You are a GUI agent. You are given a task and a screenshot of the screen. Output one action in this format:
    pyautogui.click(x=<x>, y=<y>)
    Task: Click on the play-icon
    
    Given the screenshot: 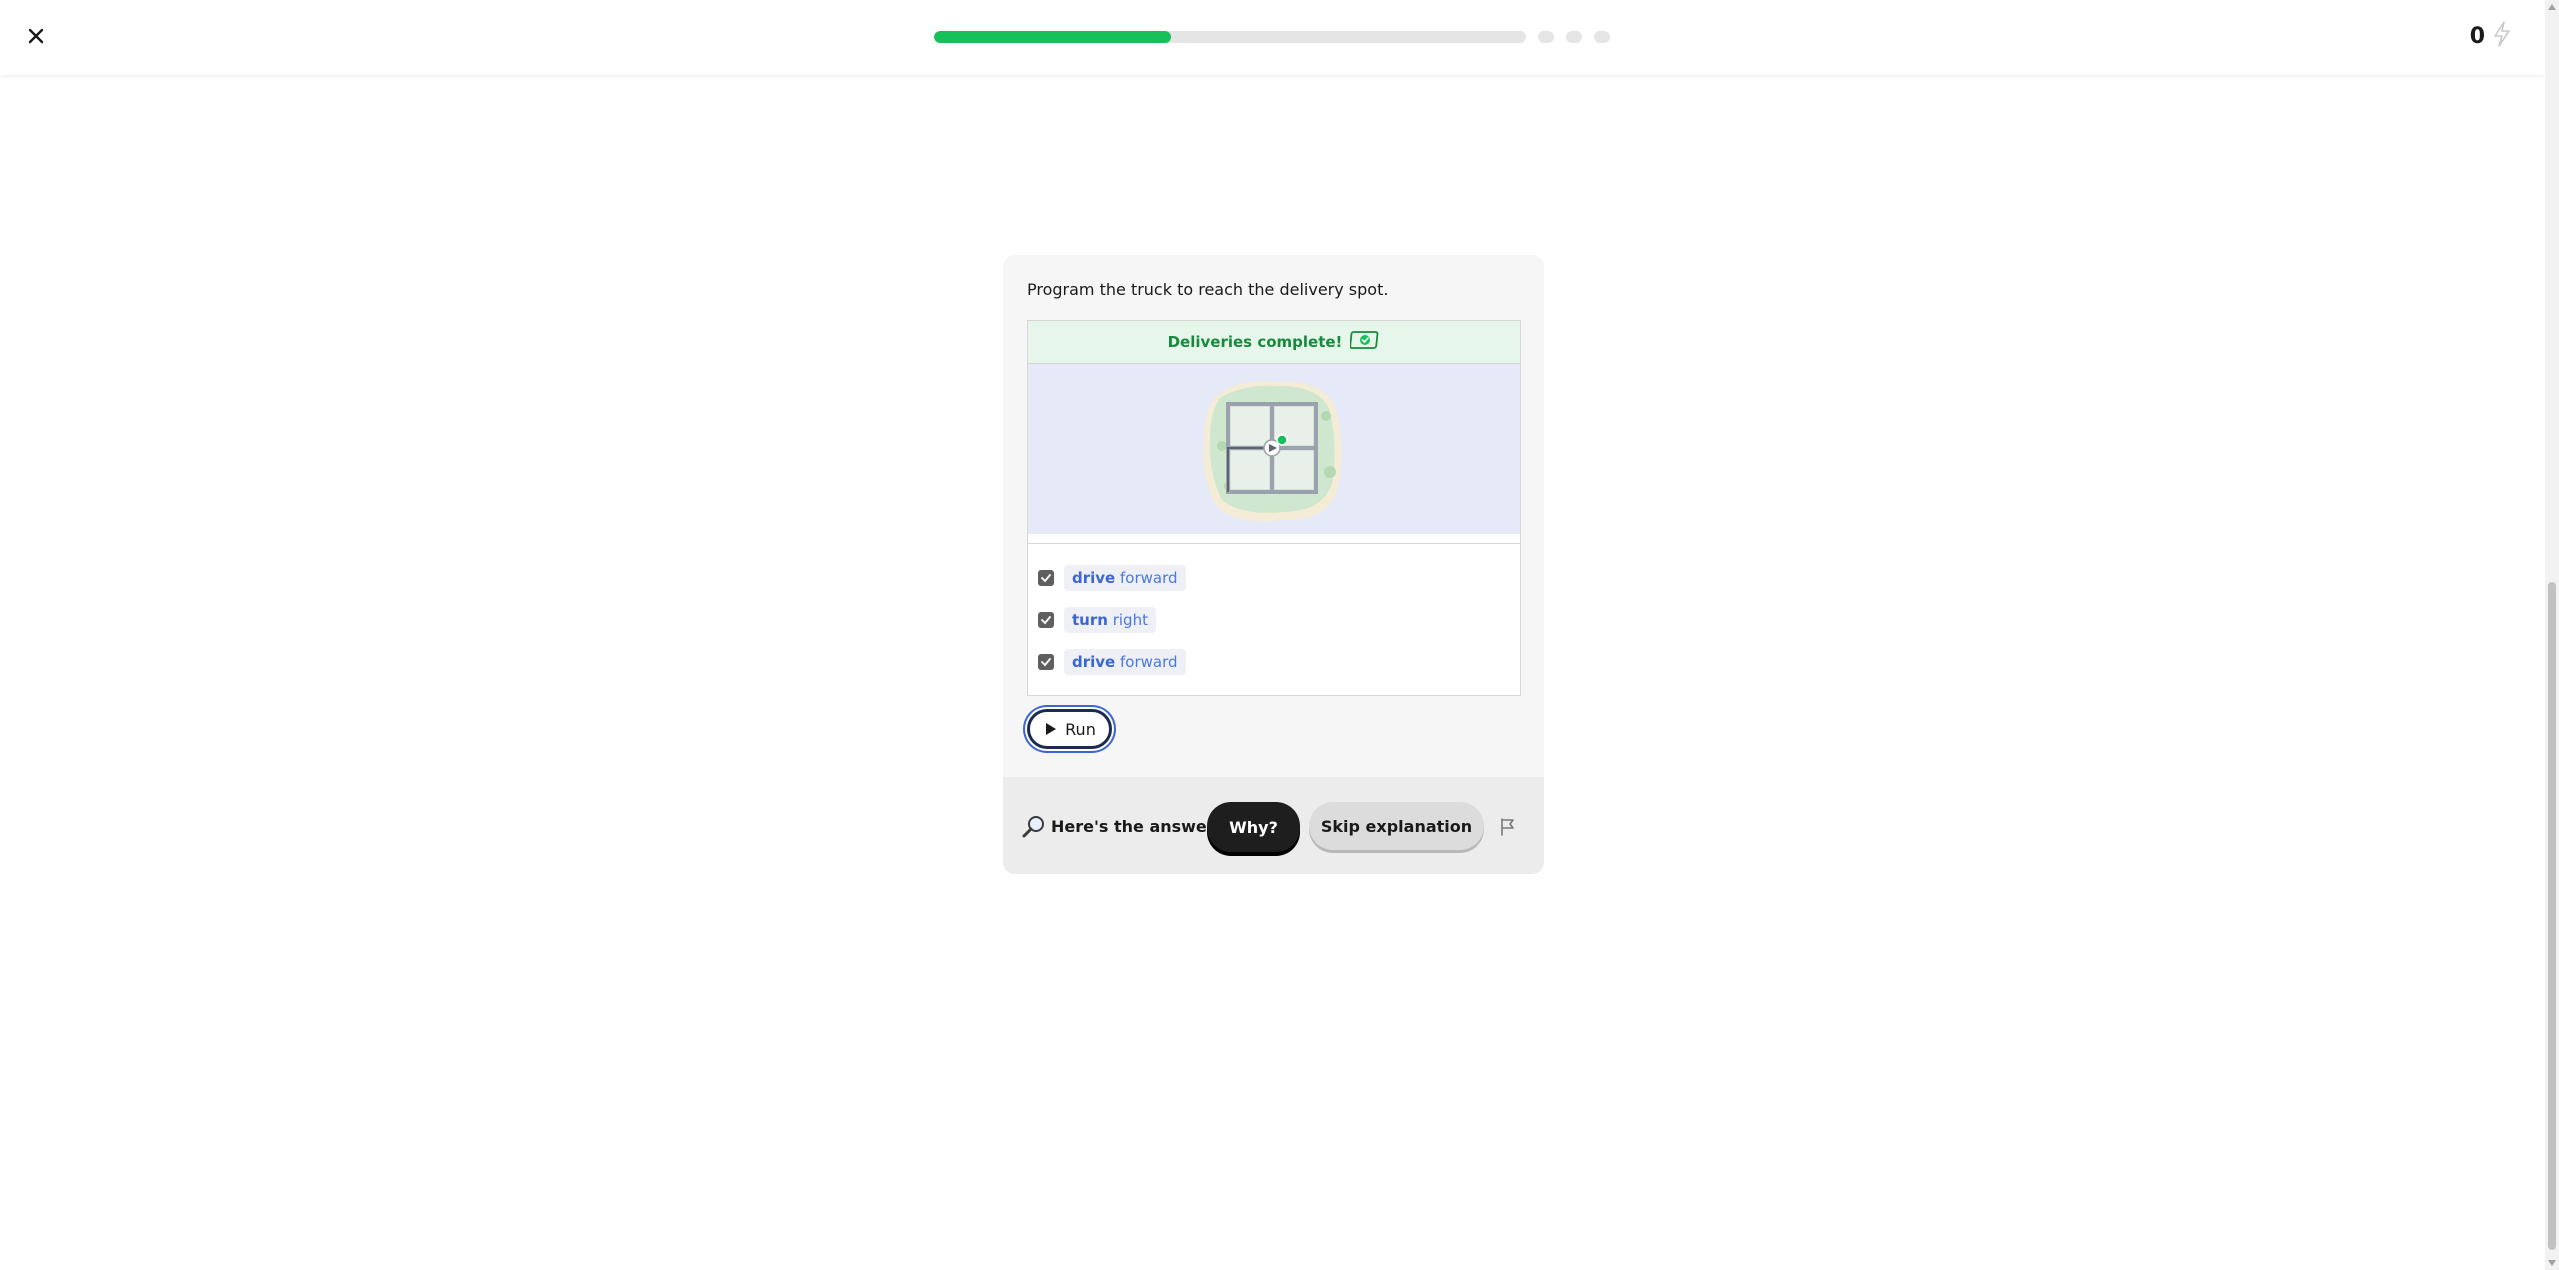 What is the action you would take?
    pyautogui.click(x=1051, y=729)
    